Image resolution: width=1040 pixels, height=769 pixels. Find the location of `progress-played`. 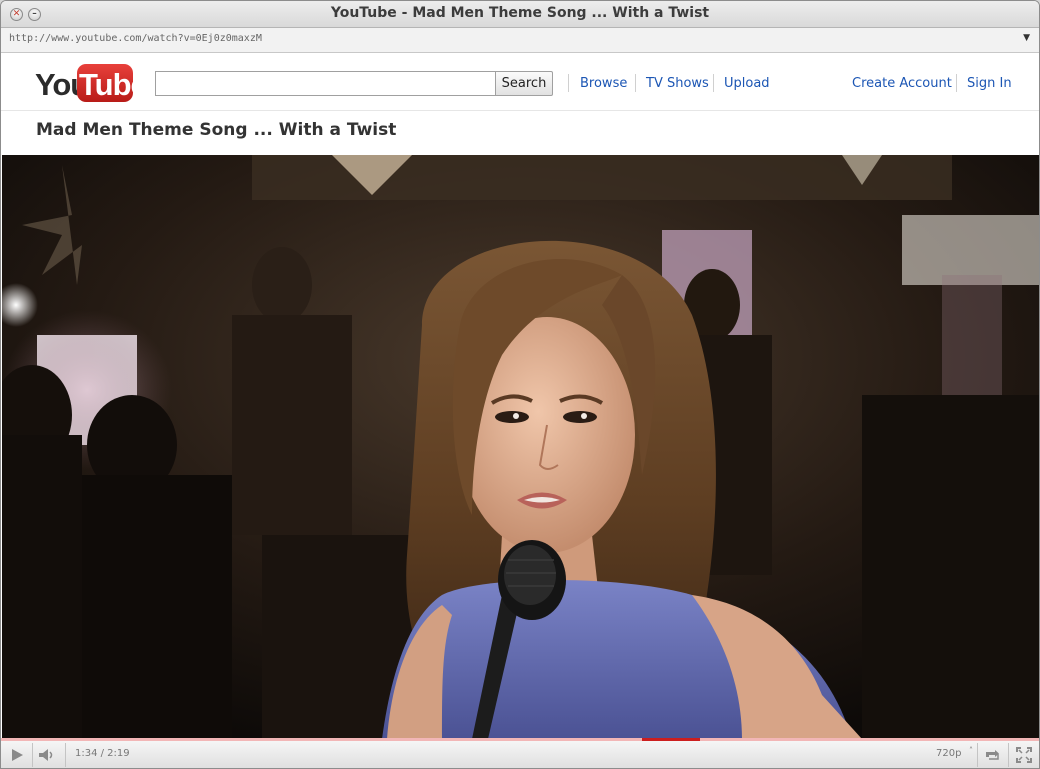

progress-played is located at coordinates (671, 739).